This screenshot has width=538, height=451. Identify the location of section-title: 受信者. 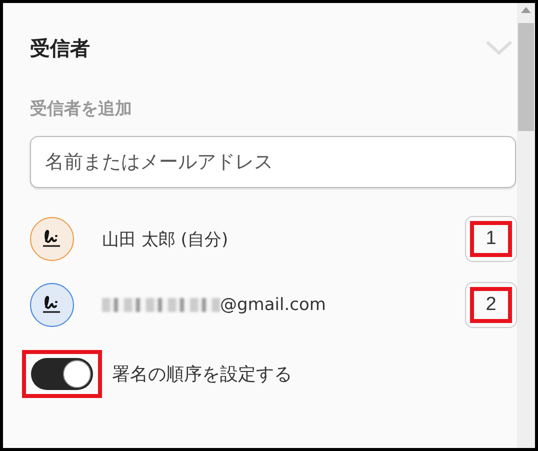
(60, 48).